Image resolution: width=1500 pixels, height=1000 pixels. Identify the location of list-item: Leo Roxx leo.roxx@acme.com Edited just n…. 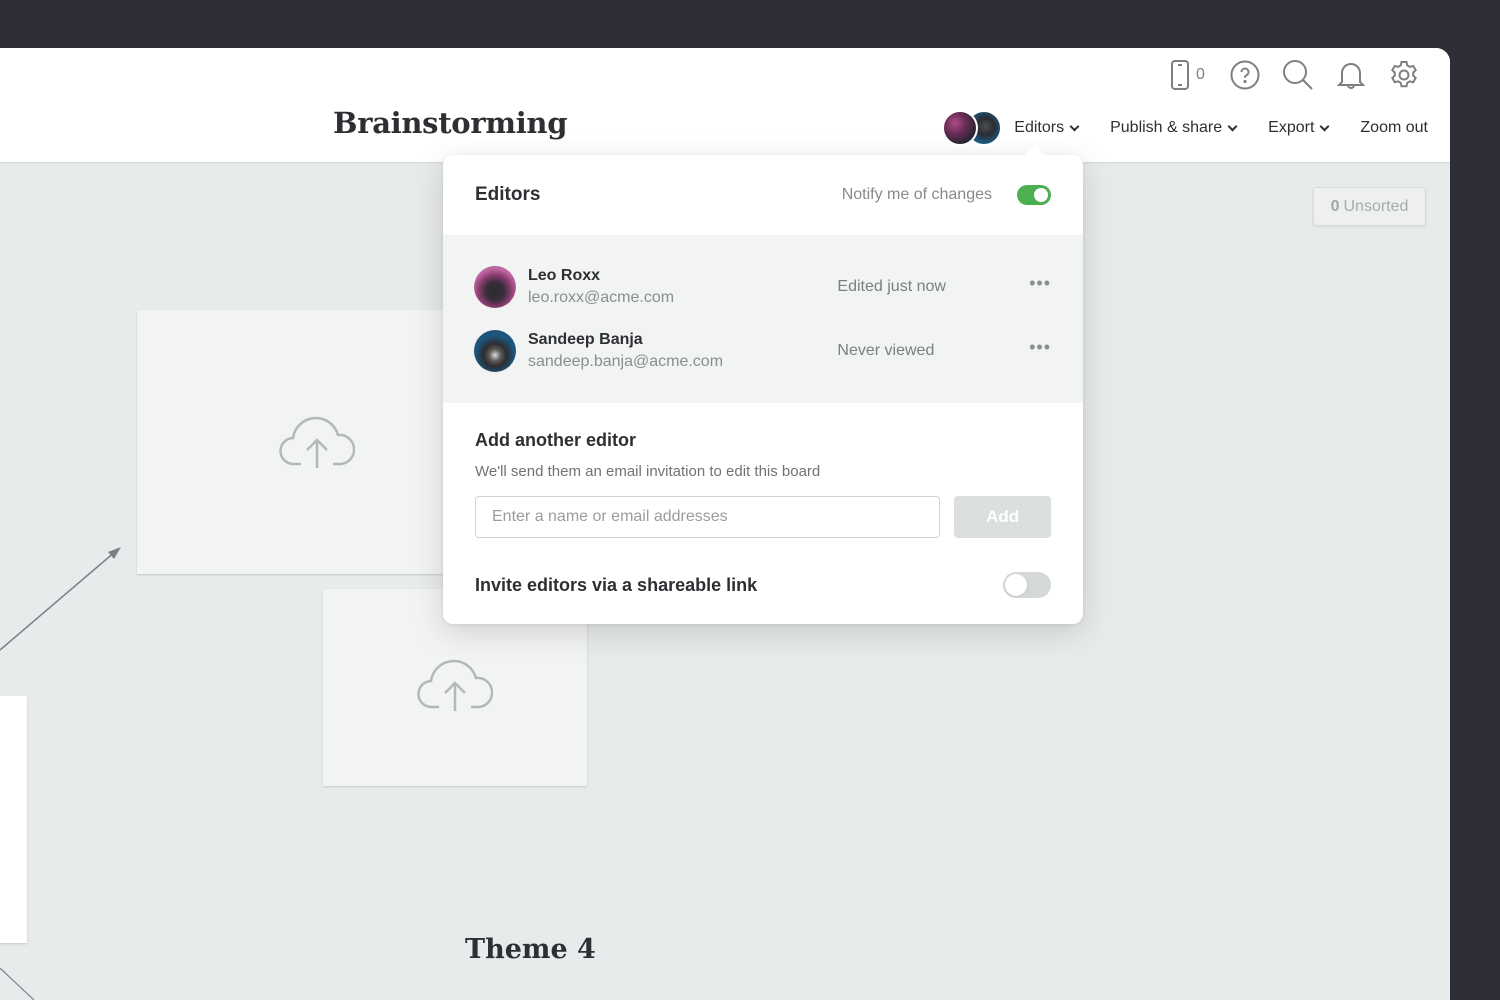
(762, 287).